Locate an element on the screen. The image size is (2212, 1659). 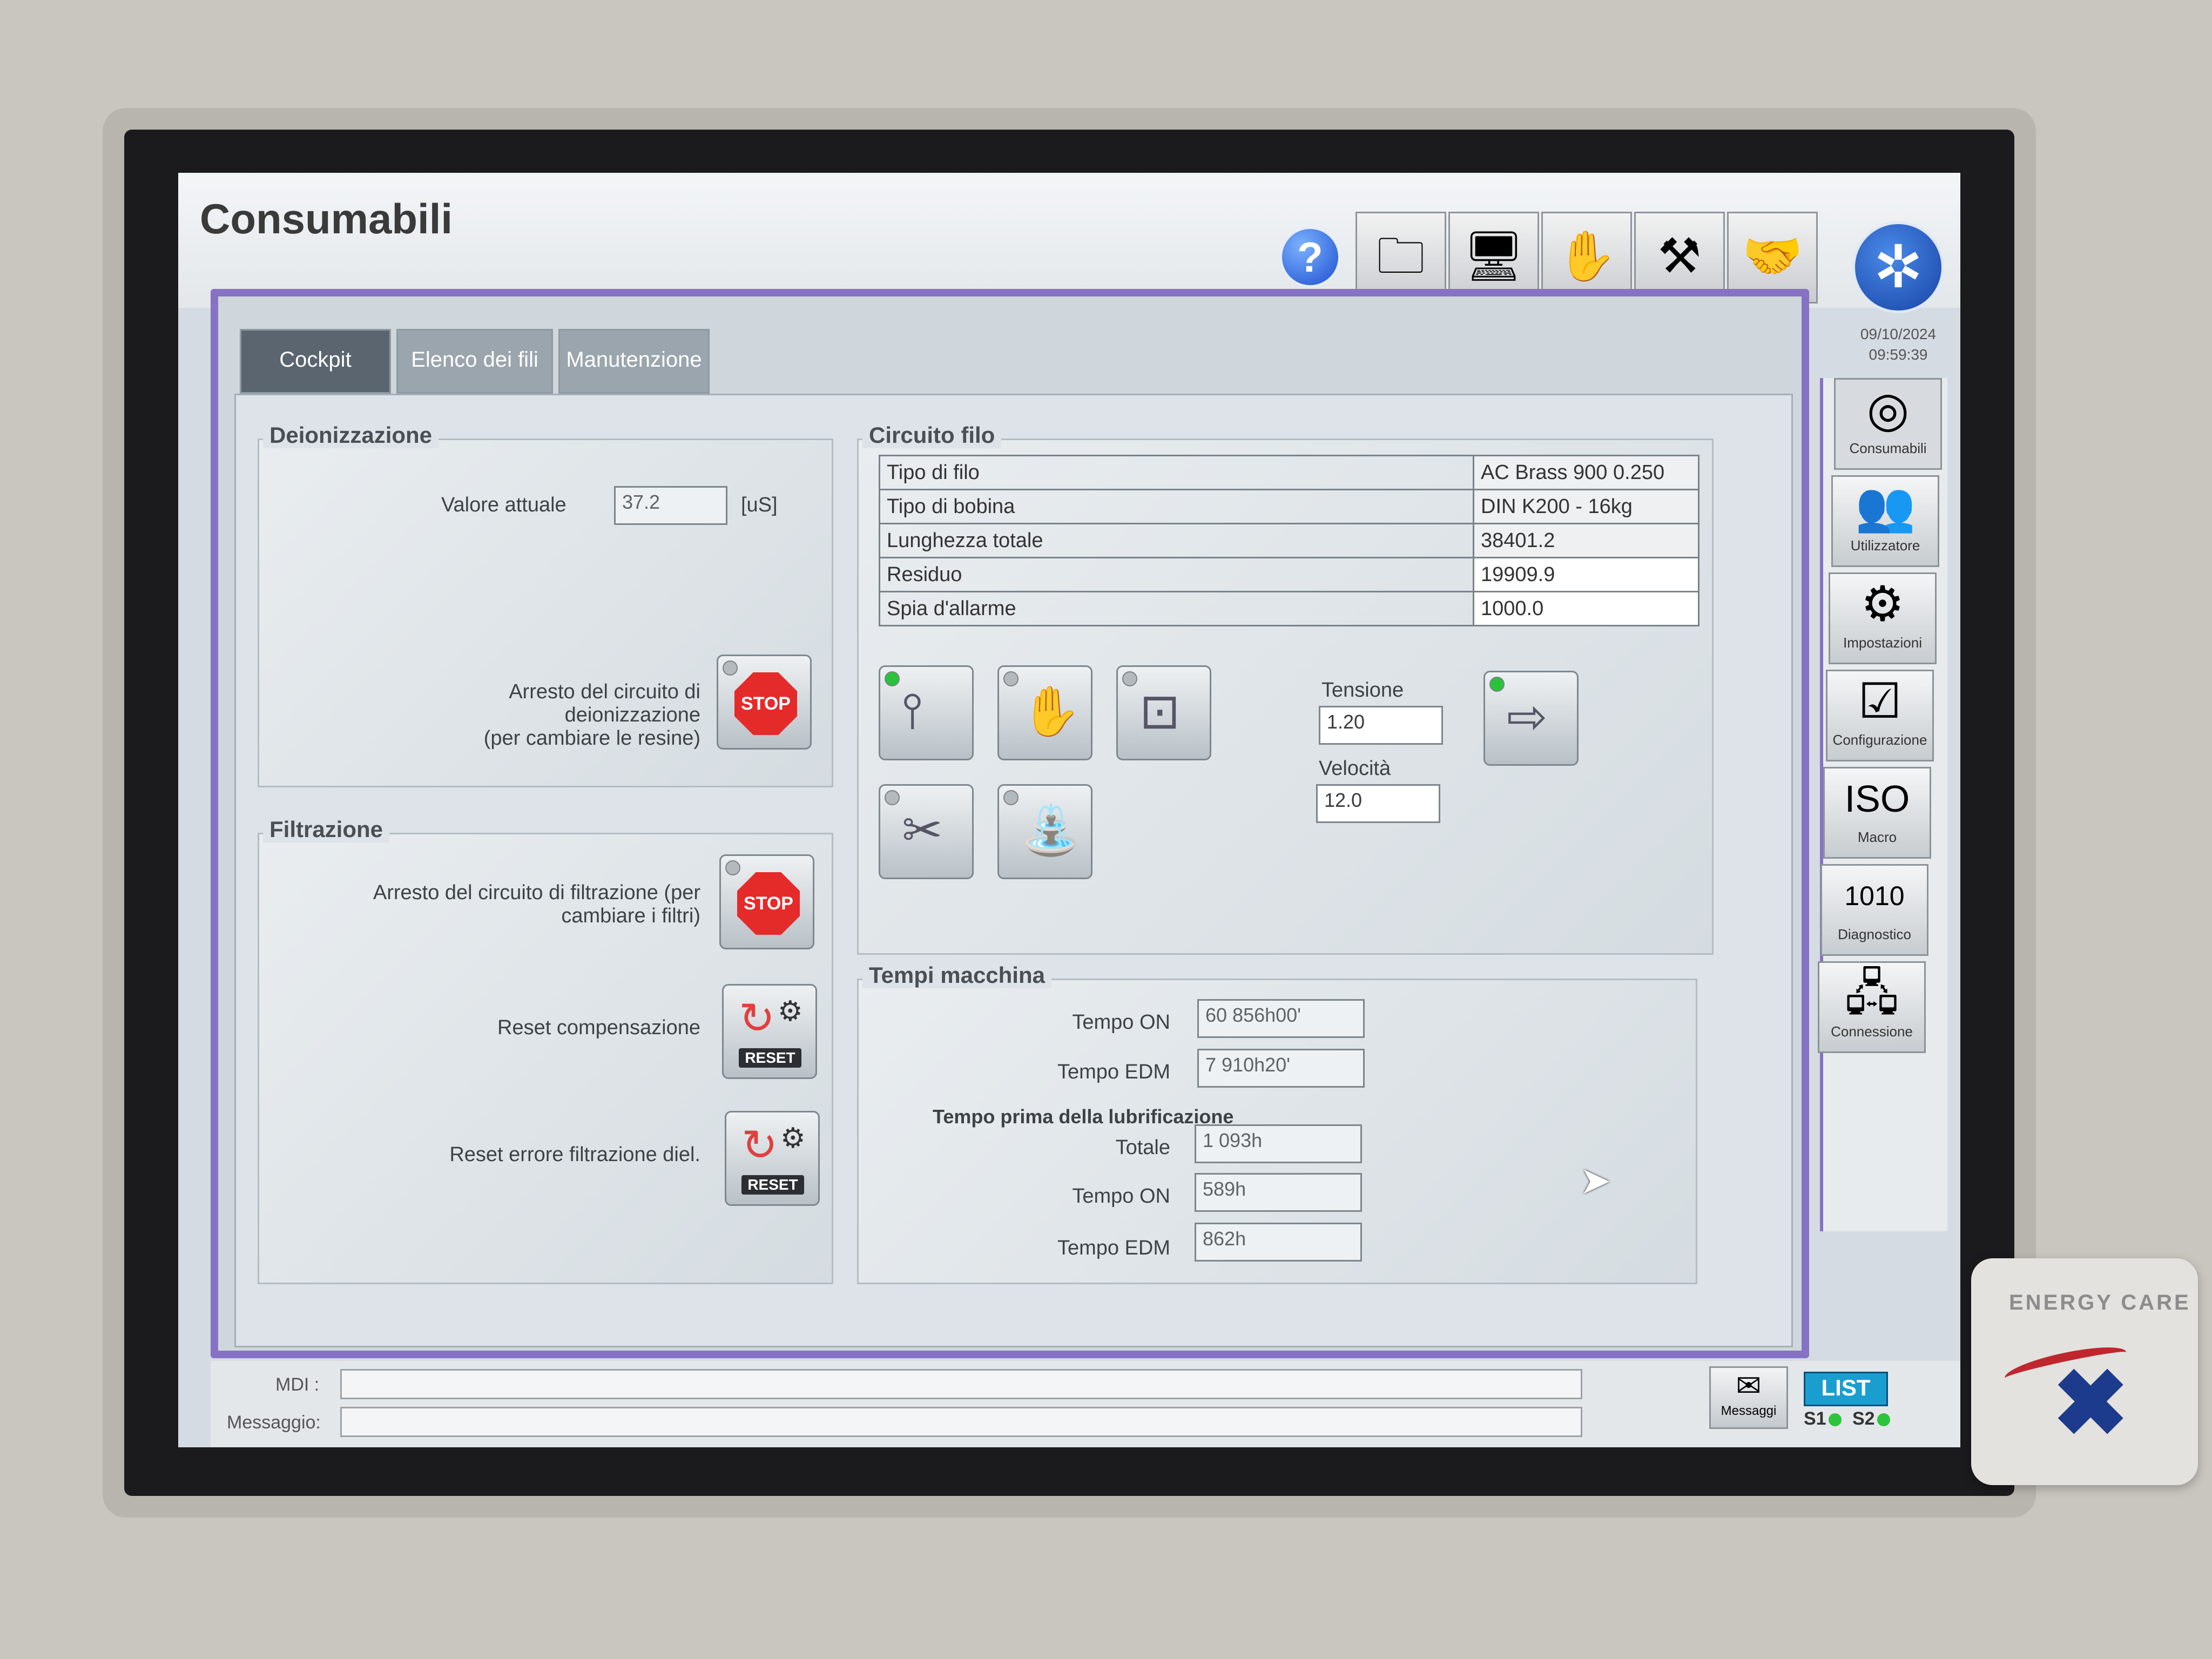
s1-indicator: S1 is located at coordinates (1823, 1418).